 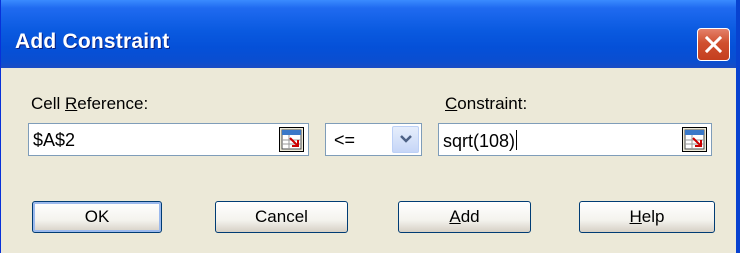 I want to click on constraint-label: Constraint:, so click(x=486, y=103).